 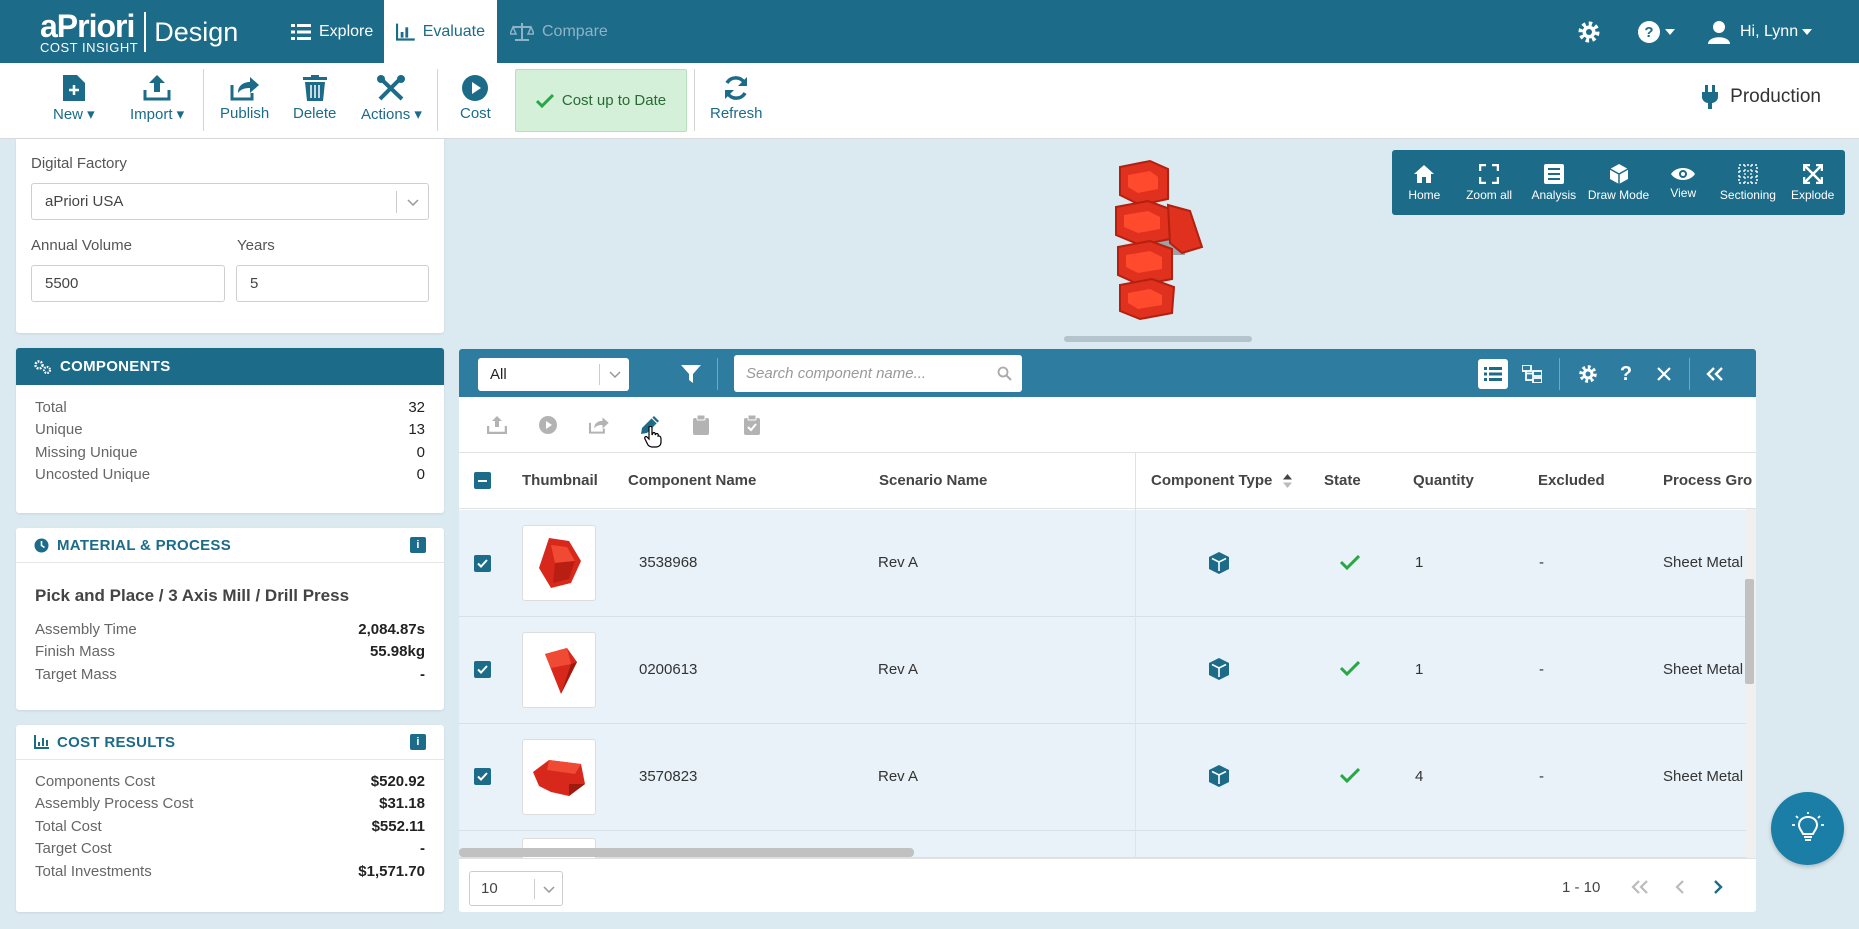 I want to click on search-icon, so click(x=1004, y=373).